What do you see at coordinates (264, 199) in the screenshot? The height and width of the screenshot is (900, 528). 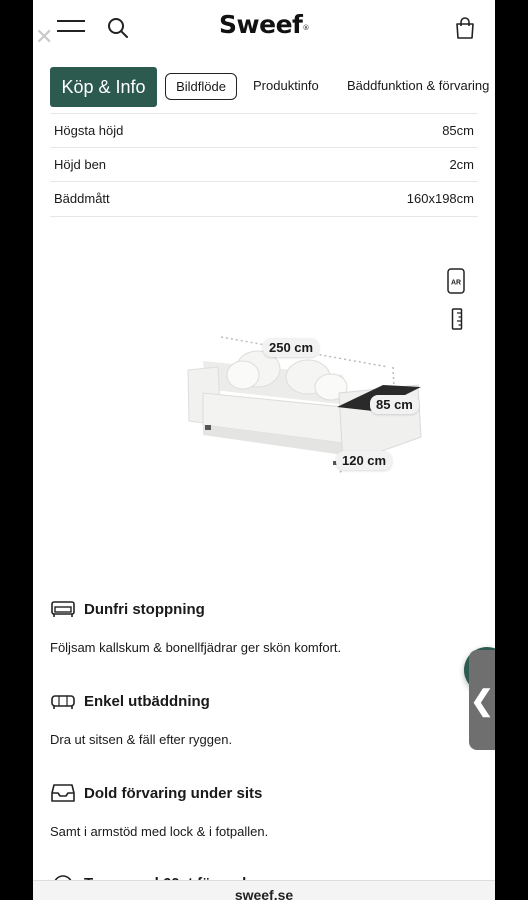 I see `spec-row: Bäddmått 160x198cm` at bounding box center [264, 199].